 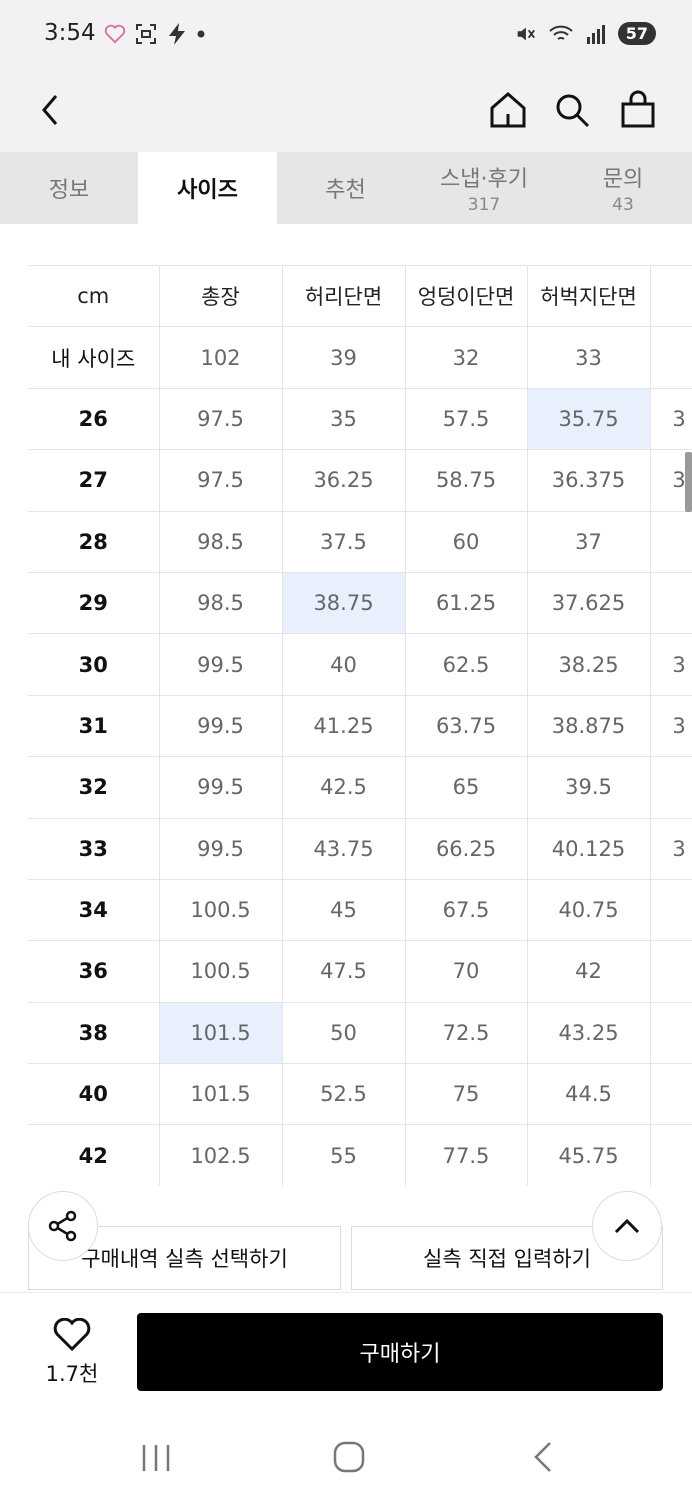 What do you see at coordinates (221, 664) in the screenshot?
I see `table-cell: 99.5` at bounding box center [221, 664].